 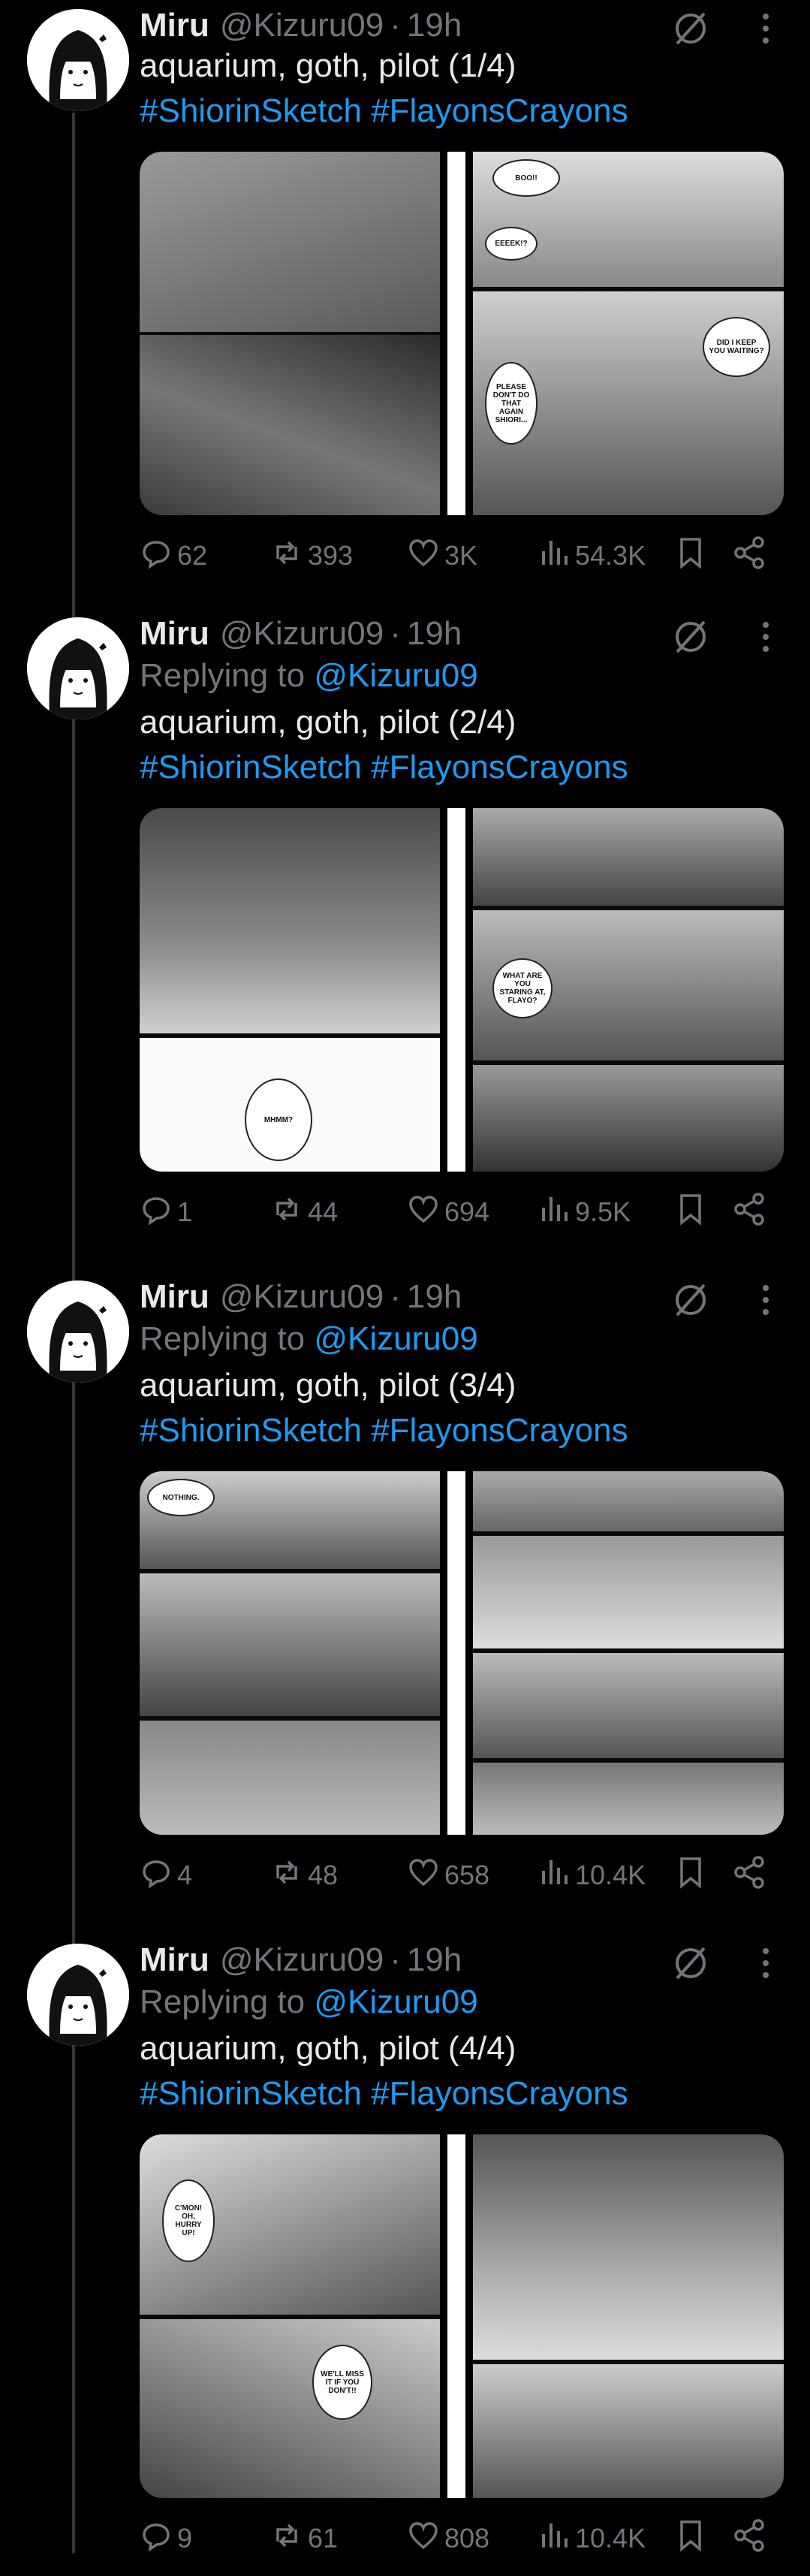 I want to click on like-button: 694, so click(x=448, y=1212).